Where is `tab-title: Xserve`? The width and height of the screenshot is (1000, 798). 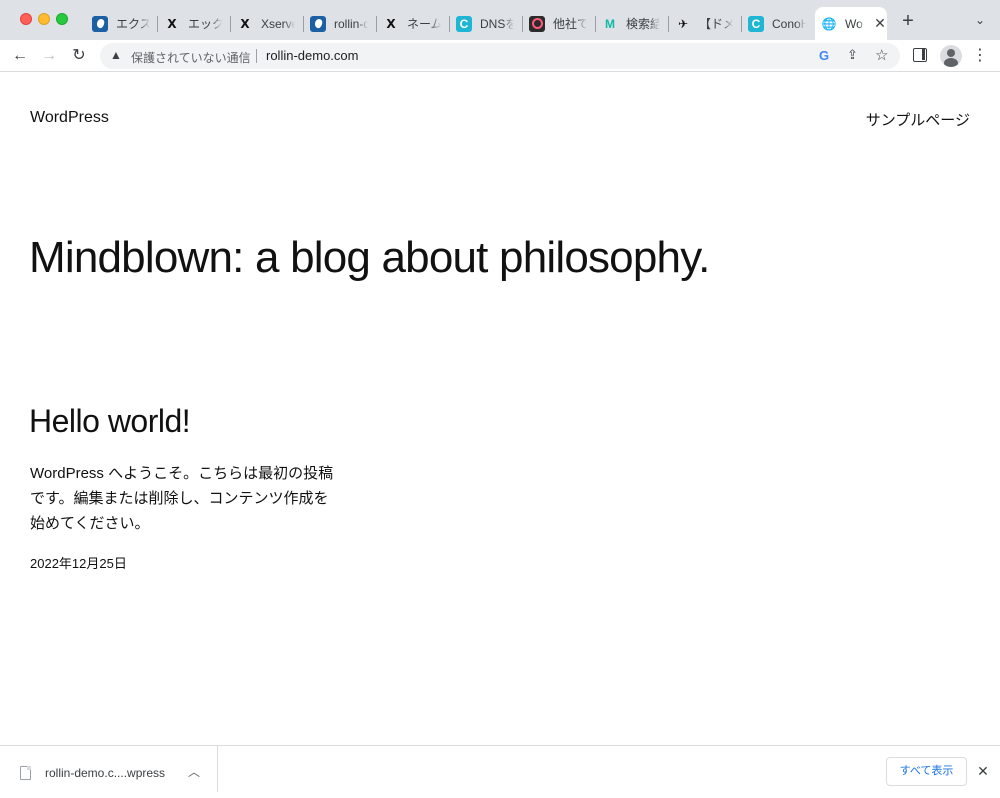
tab-title: Xserve is located at coordinates (278, 23).